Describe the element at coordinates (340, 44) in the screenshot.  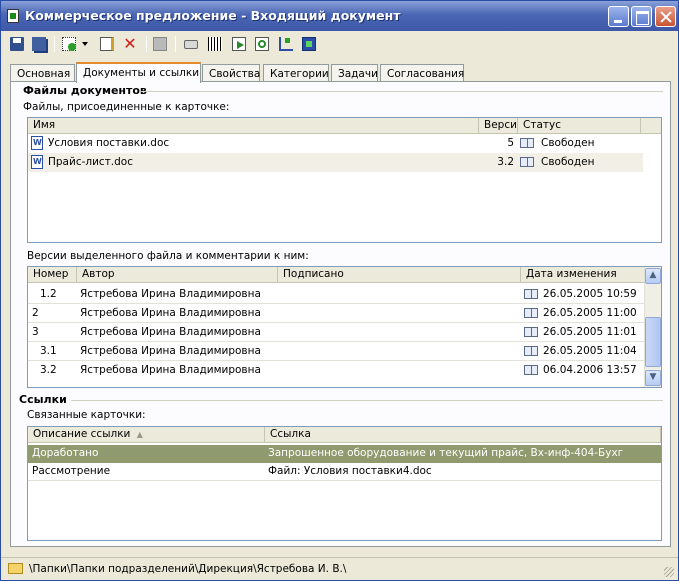
I see `toolbar: ✕` at that location.